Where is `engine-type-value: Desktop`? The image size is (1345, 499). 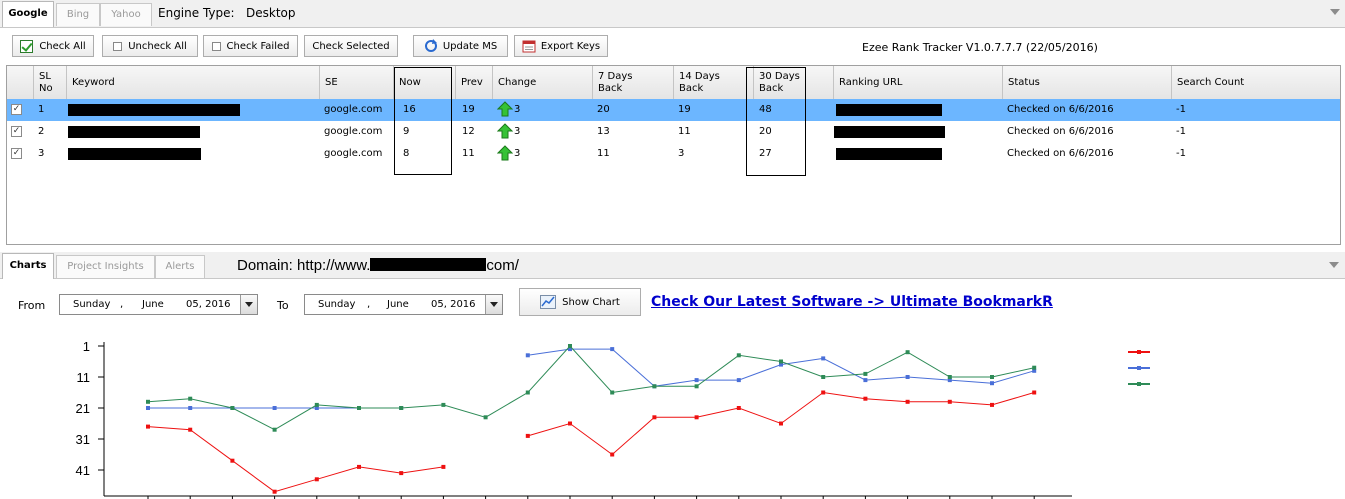 engine-type-value: Desktop is located at coordinates (271, 13).